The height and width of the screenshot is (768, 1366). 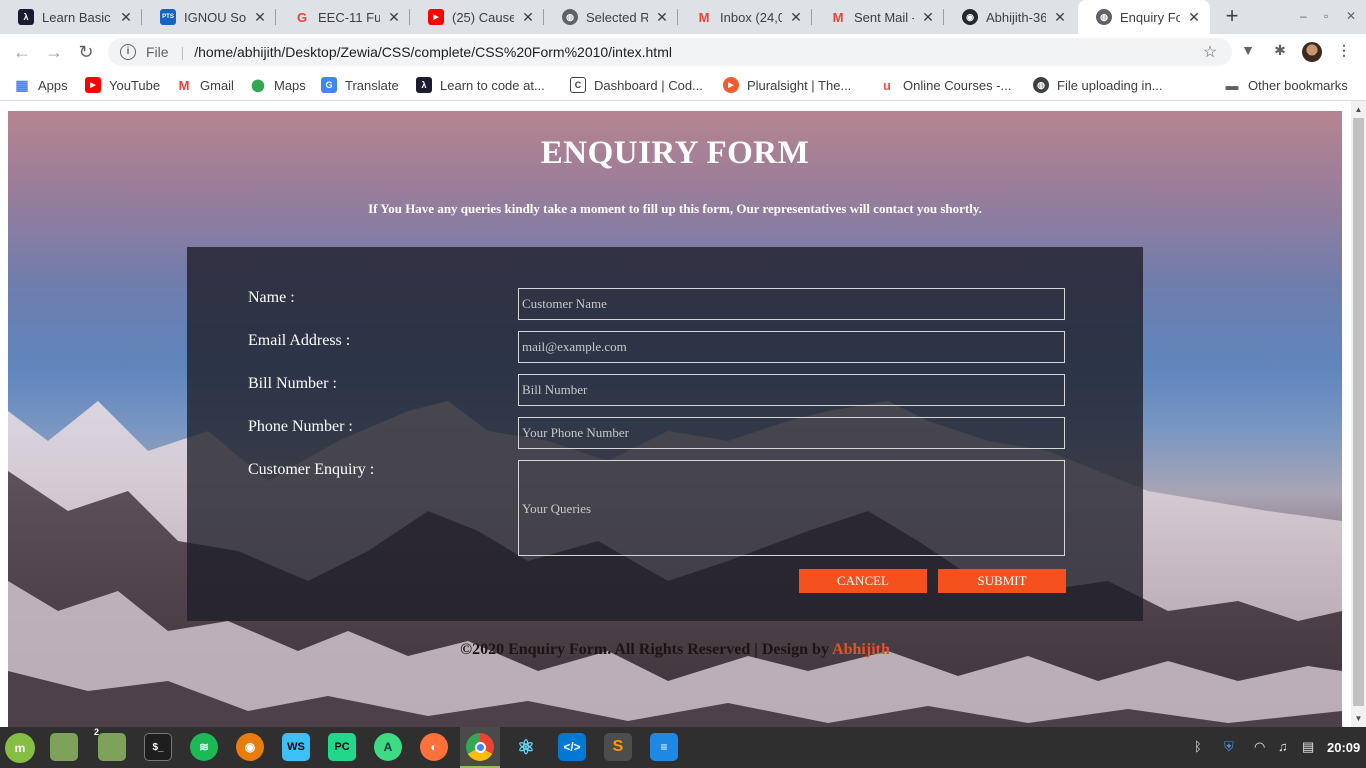 What do you see at coordinates (54, 52) in the screenshot?
I see `forward-icon: →` at bounding box center [54, 52].